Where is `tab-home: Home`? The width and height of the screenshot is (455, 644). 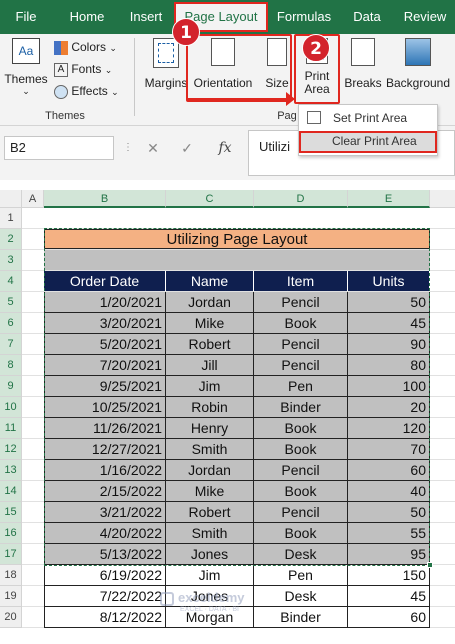
tab-home: Home is located at coordinates (87, 17).